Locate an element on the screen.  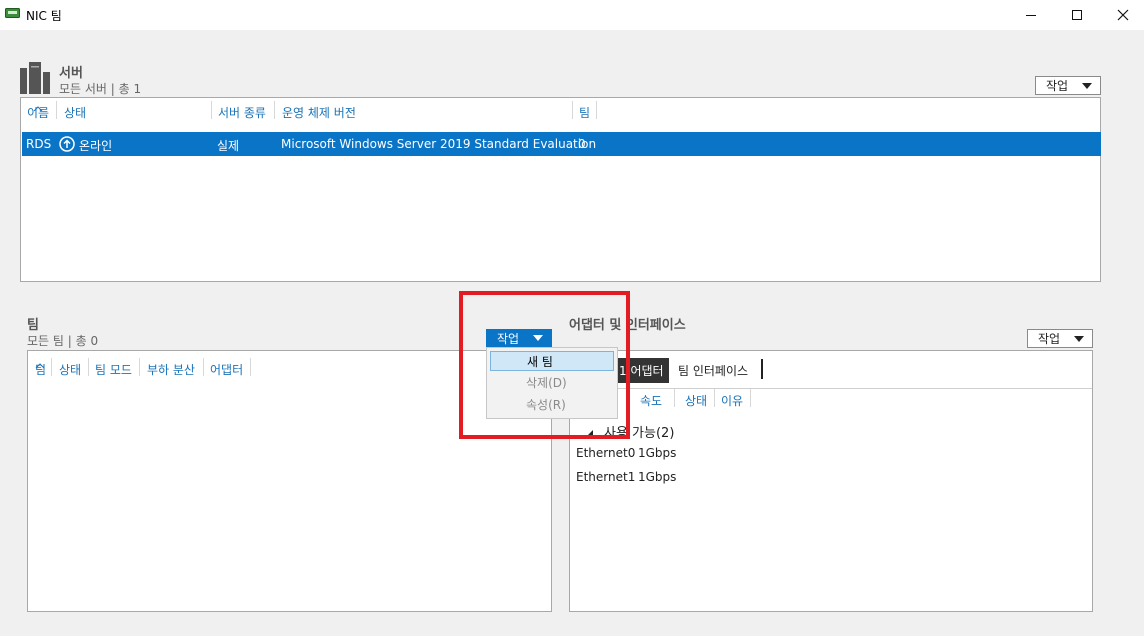
column-header-team-mode: 팀 모드 is located at coordinates (113, 369).